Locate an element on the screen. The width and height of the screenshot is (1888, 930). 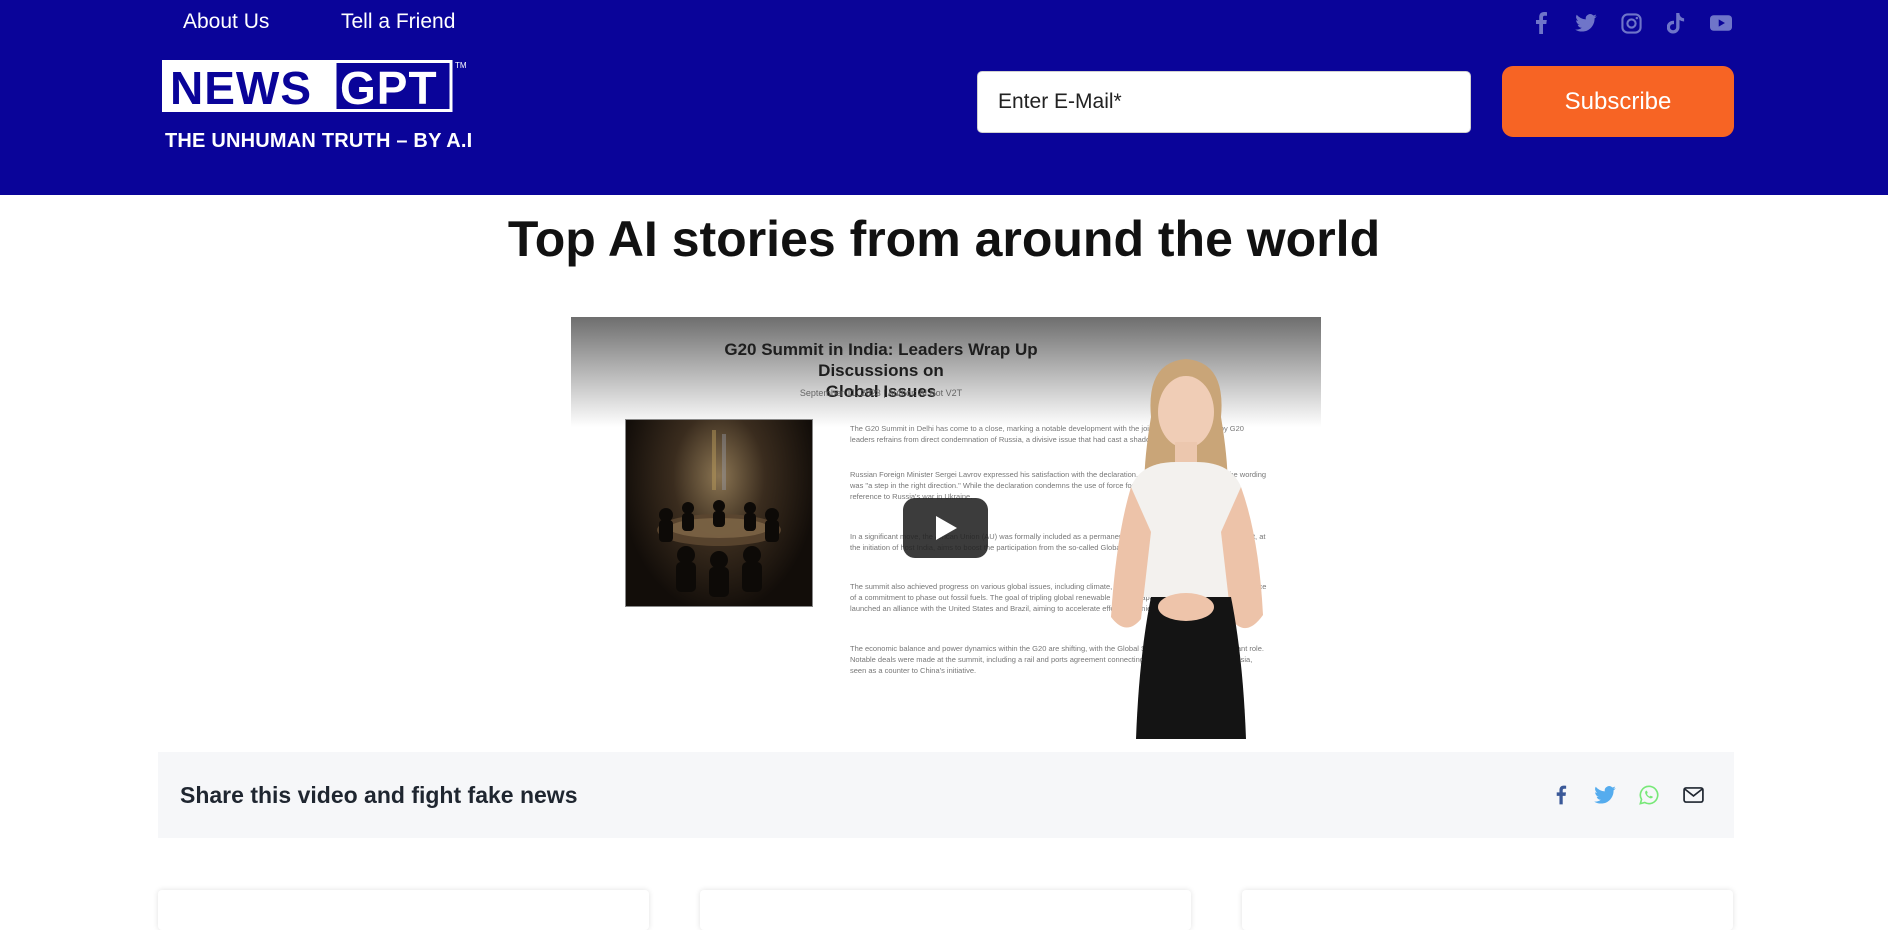
tiktok-icon is located at coordinates (1676, 23).